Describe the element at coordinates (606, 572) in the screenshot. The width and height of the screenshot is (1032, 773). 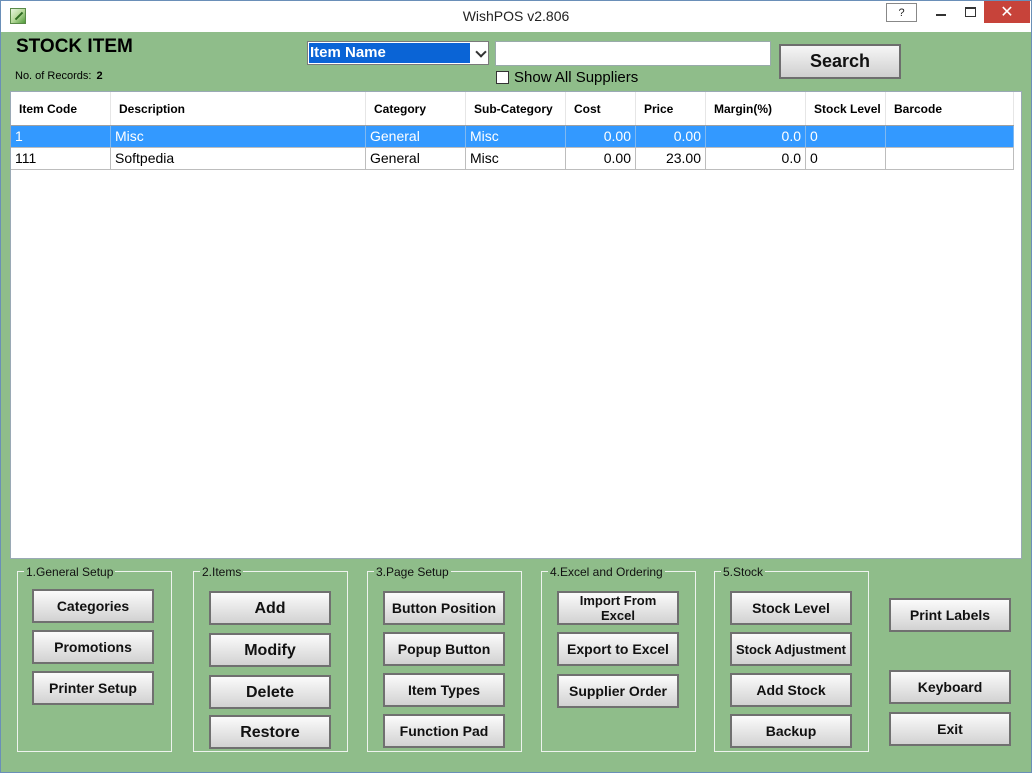
I see `excel-ordering-label: 4.Excel and Ordering` at that location.